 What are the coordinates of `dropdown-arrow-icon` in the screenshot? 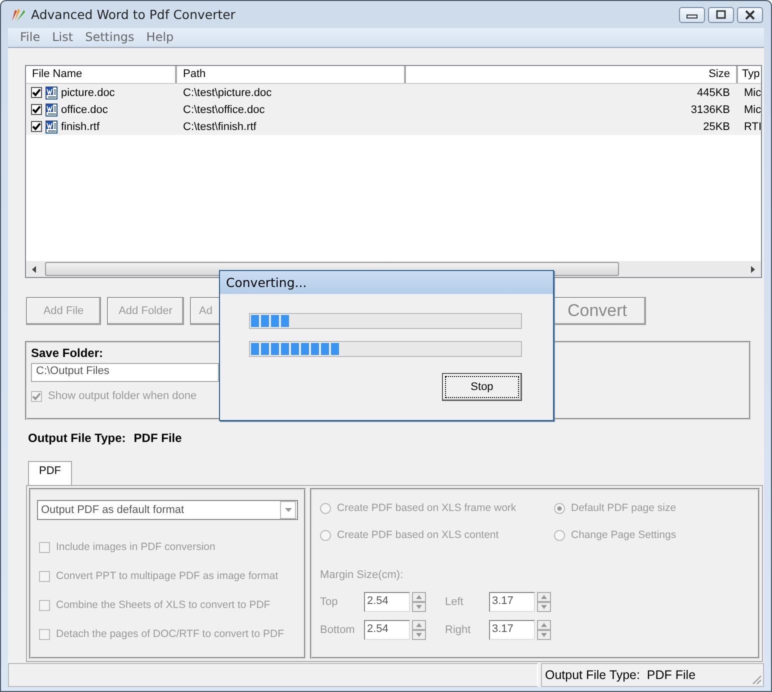 It's located at (288, 510).